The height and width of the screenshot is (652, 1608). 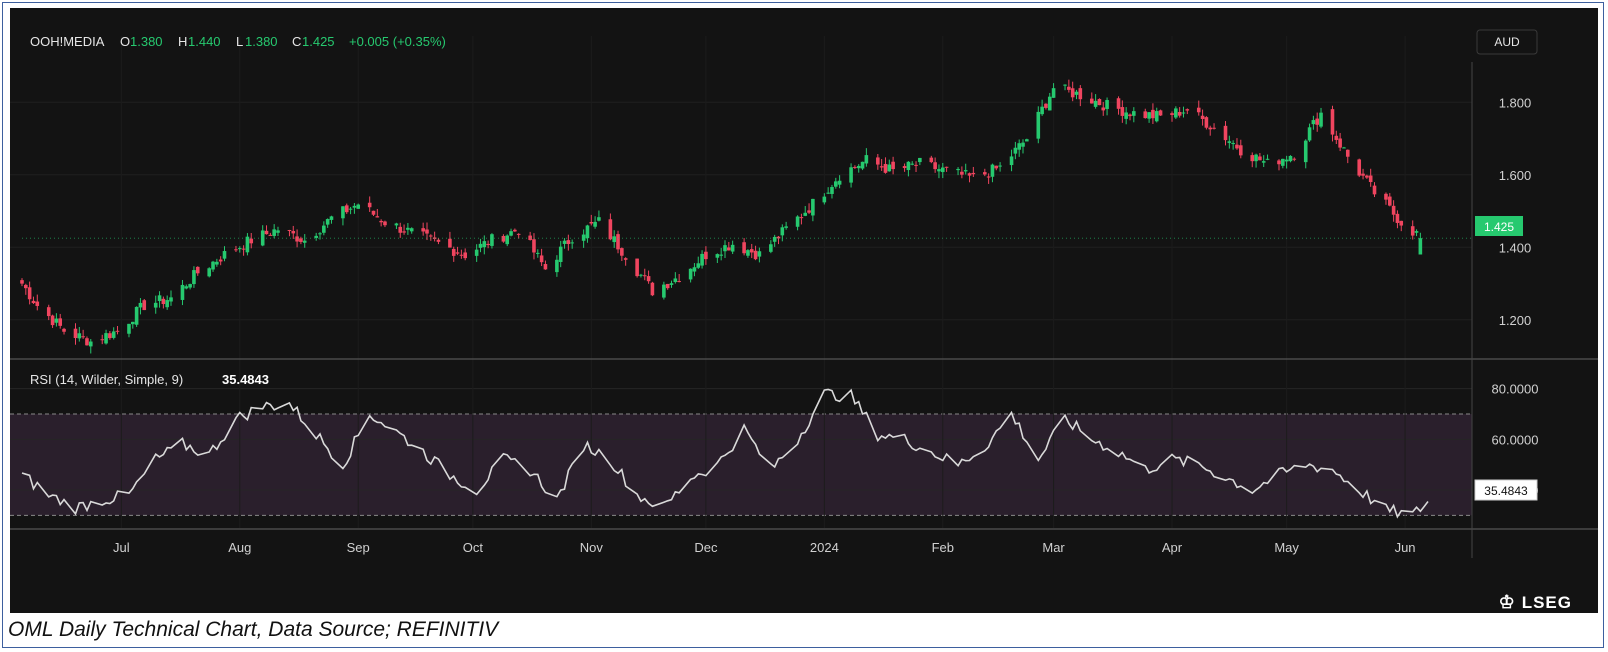 What do you see at coordinates (182, 41) in the screenshot?
I see `high-label: H` at bounding box center [182, 41].